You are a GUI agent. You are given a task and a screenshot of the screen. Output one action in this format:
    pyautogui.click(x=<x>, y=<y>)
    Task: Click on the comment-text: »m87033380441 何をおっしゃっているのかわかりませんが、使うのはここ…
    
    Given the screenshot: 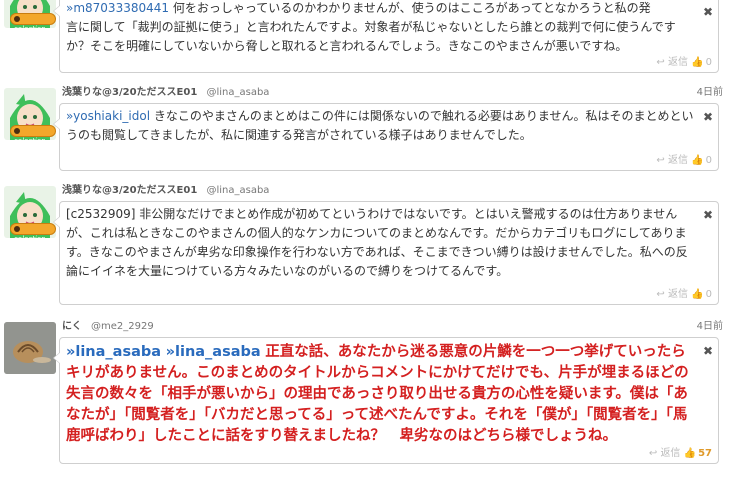 What is the action you would take?
    pyautogui.click(x=381, y=28)
    